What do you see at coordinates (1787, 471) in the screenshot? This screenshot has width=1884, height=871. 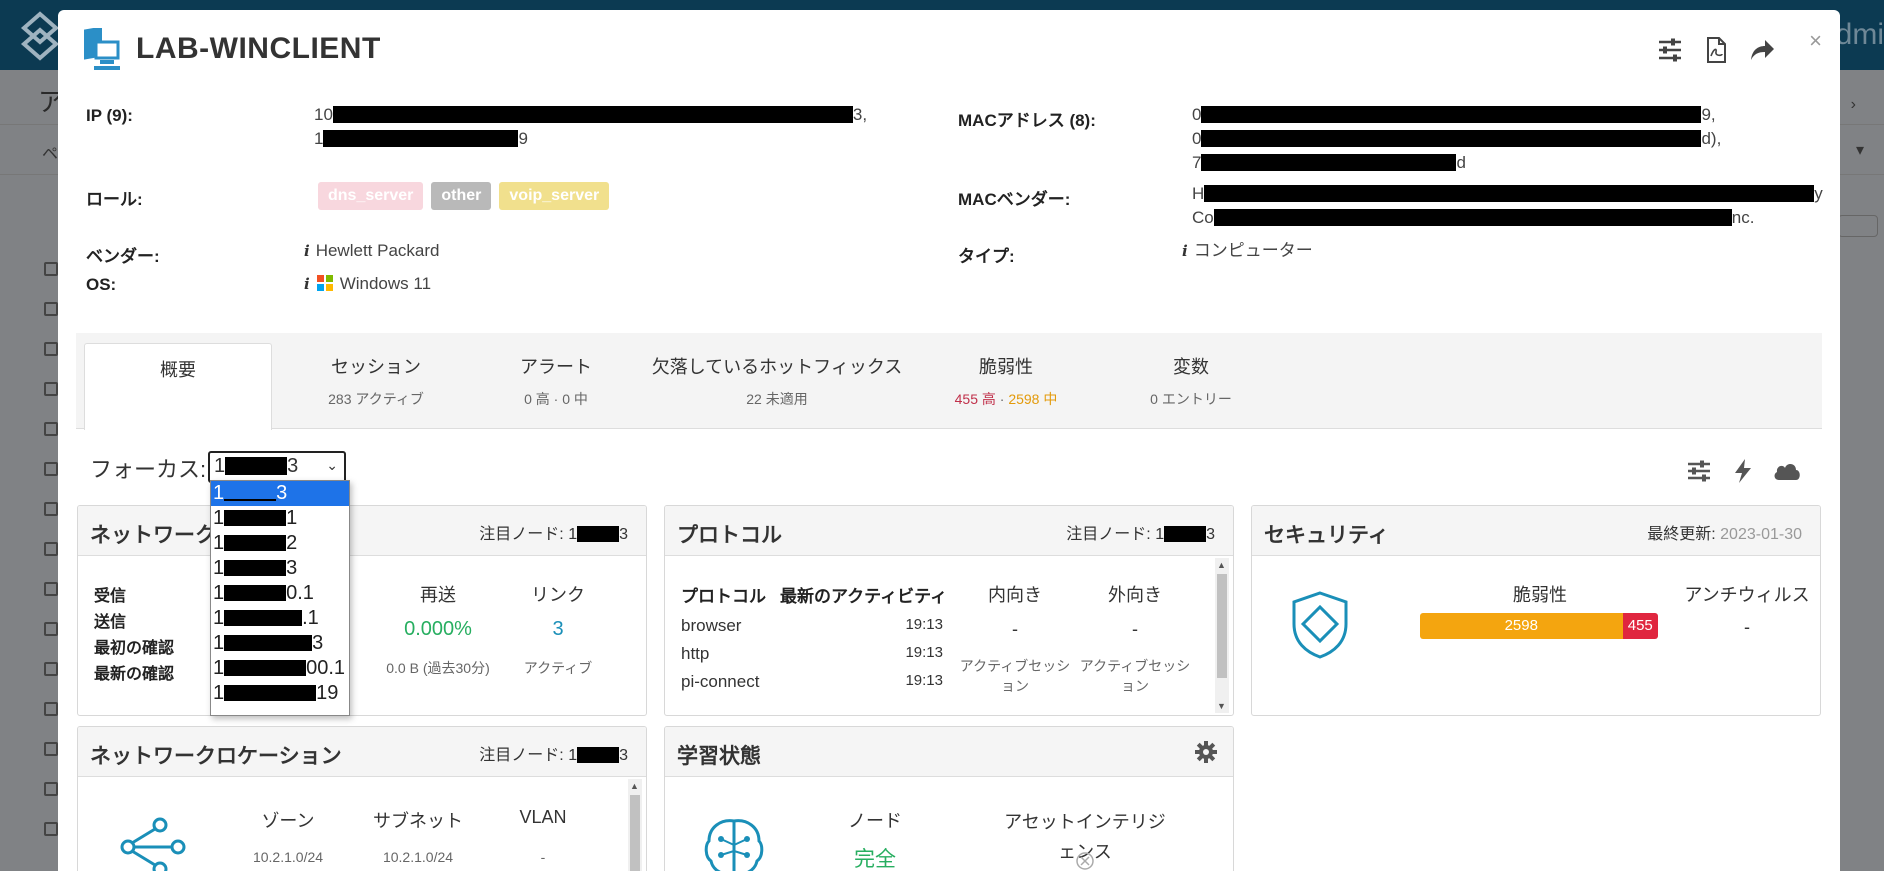 I see `cloud-icon` at bounding box center [1787, 471].